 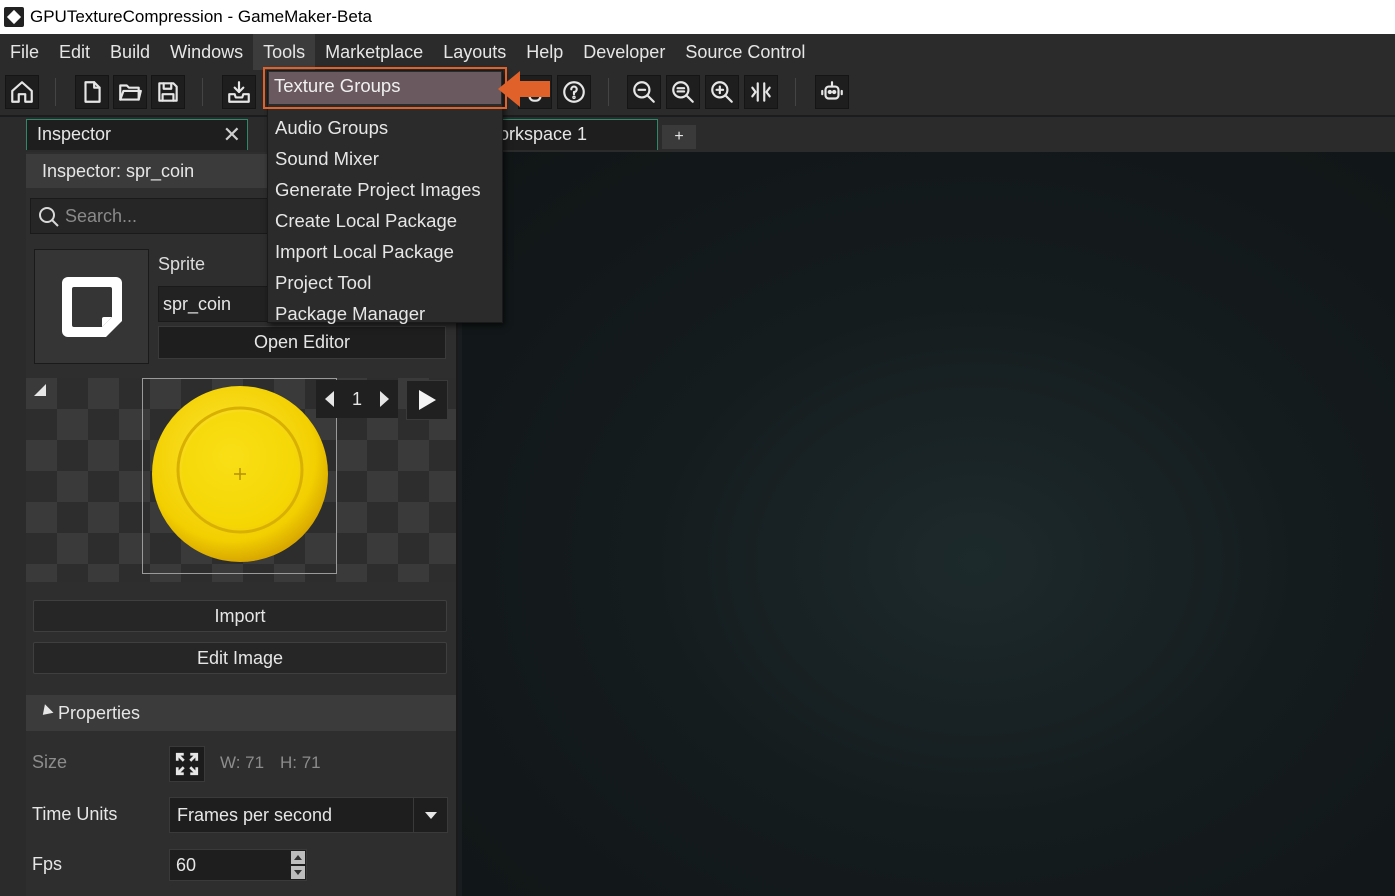 I want to click on zoom-out-icon, so click(x=644, y=92).